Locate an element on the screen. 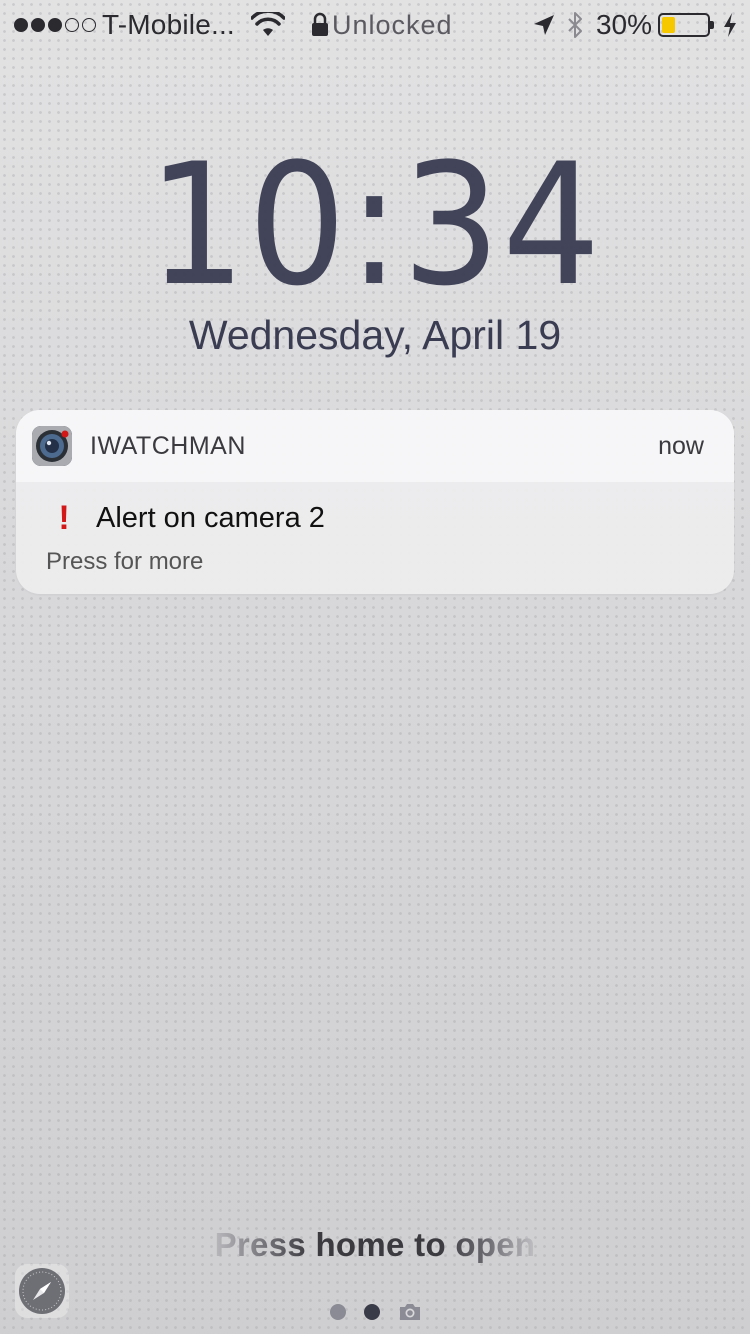 The height and width of the screenshot is (1334, 750). bluetooth-icon is located at coordinates (575, 25).